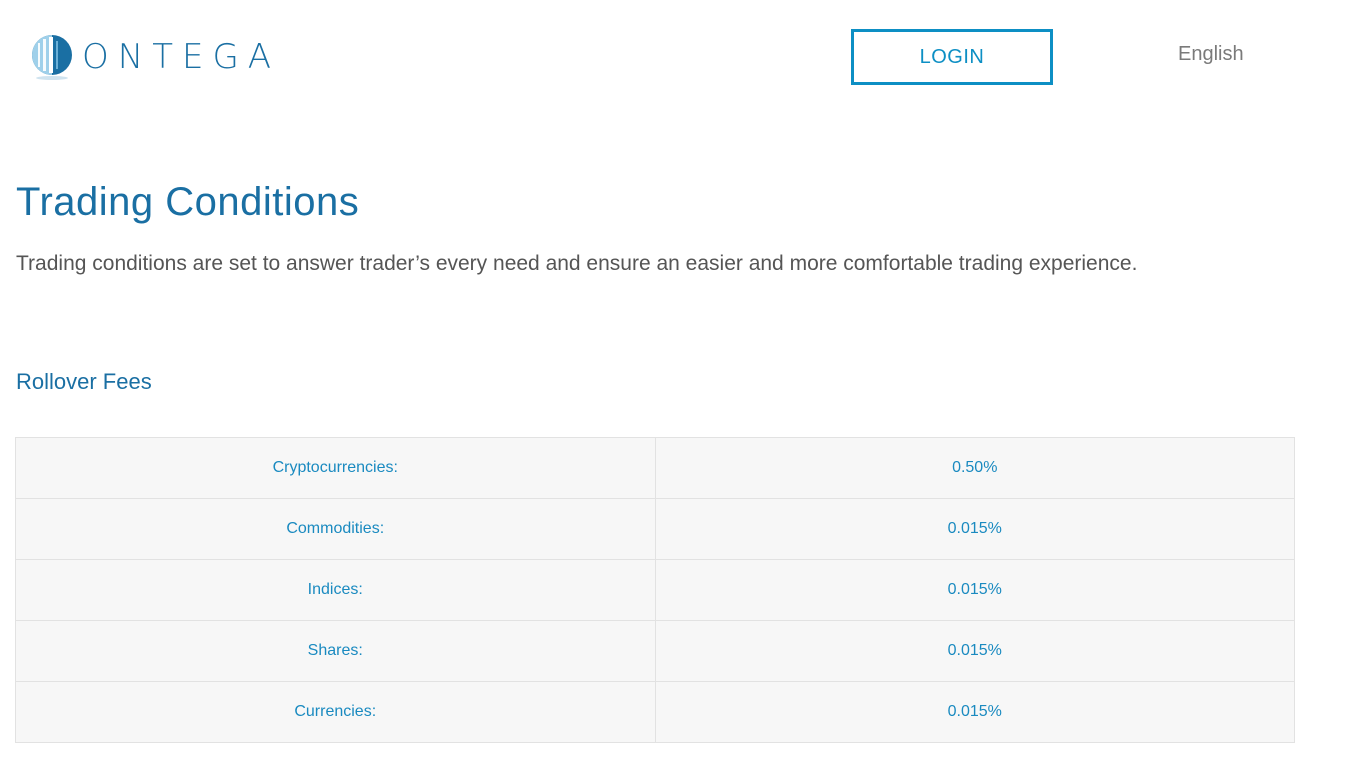  What do you see at coordinates (335, 529) in the screenshot?
I see `fee-label: Commodities:` at bounding box center [335, 529].